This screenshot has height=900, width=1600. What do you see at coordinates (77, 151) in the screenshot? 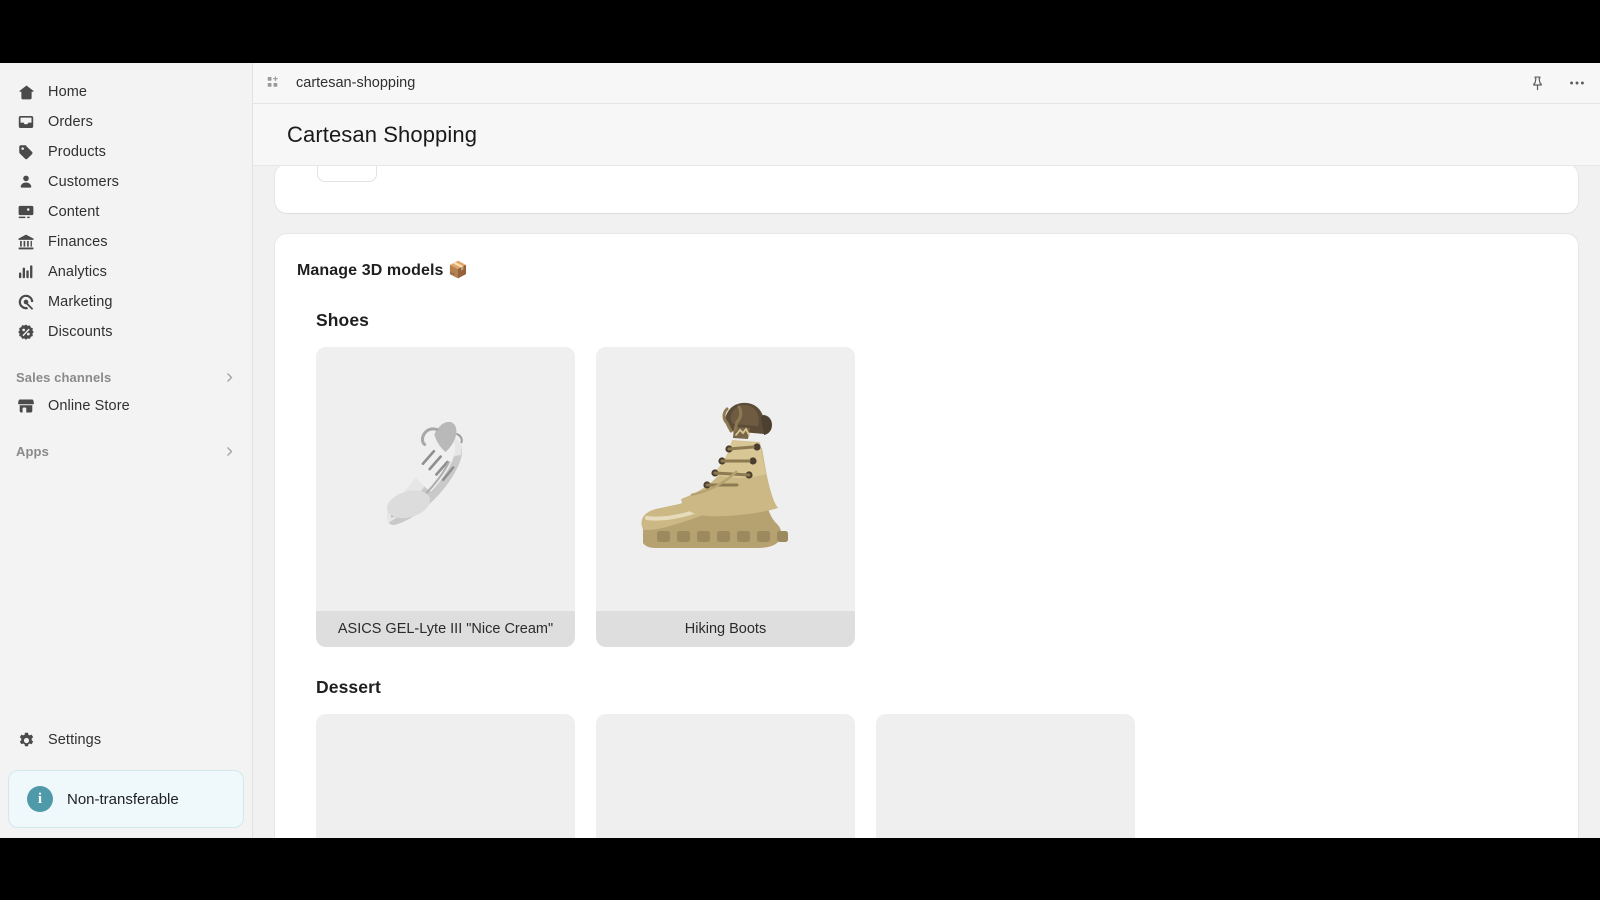
I see `sidebar-item-label: Products` at bounding box center [77, 151].